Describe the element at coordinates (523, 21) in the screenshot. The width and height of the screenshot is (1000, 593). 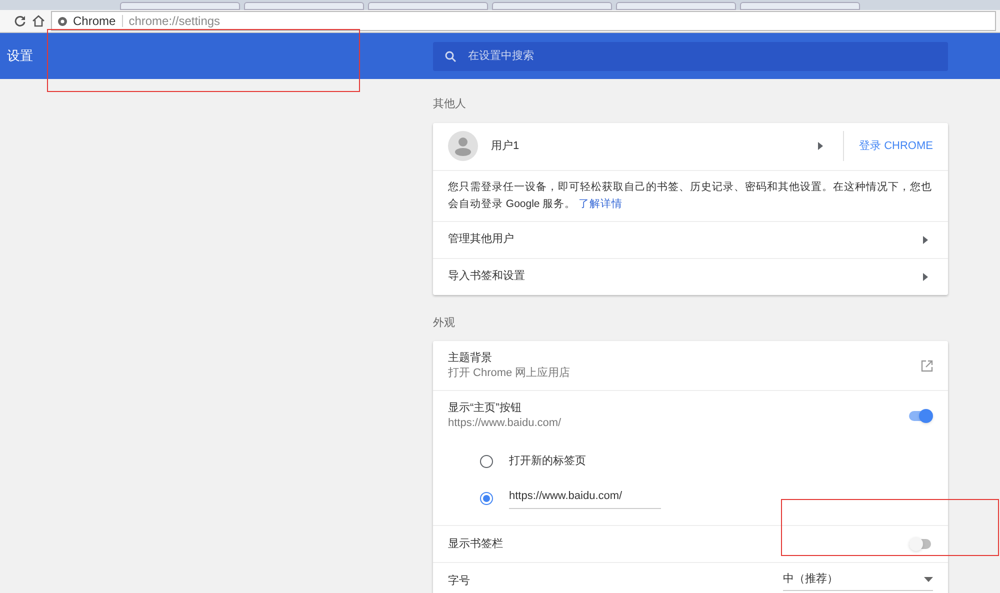
I see `address-bar: Chrome chrome://settings` at that location.